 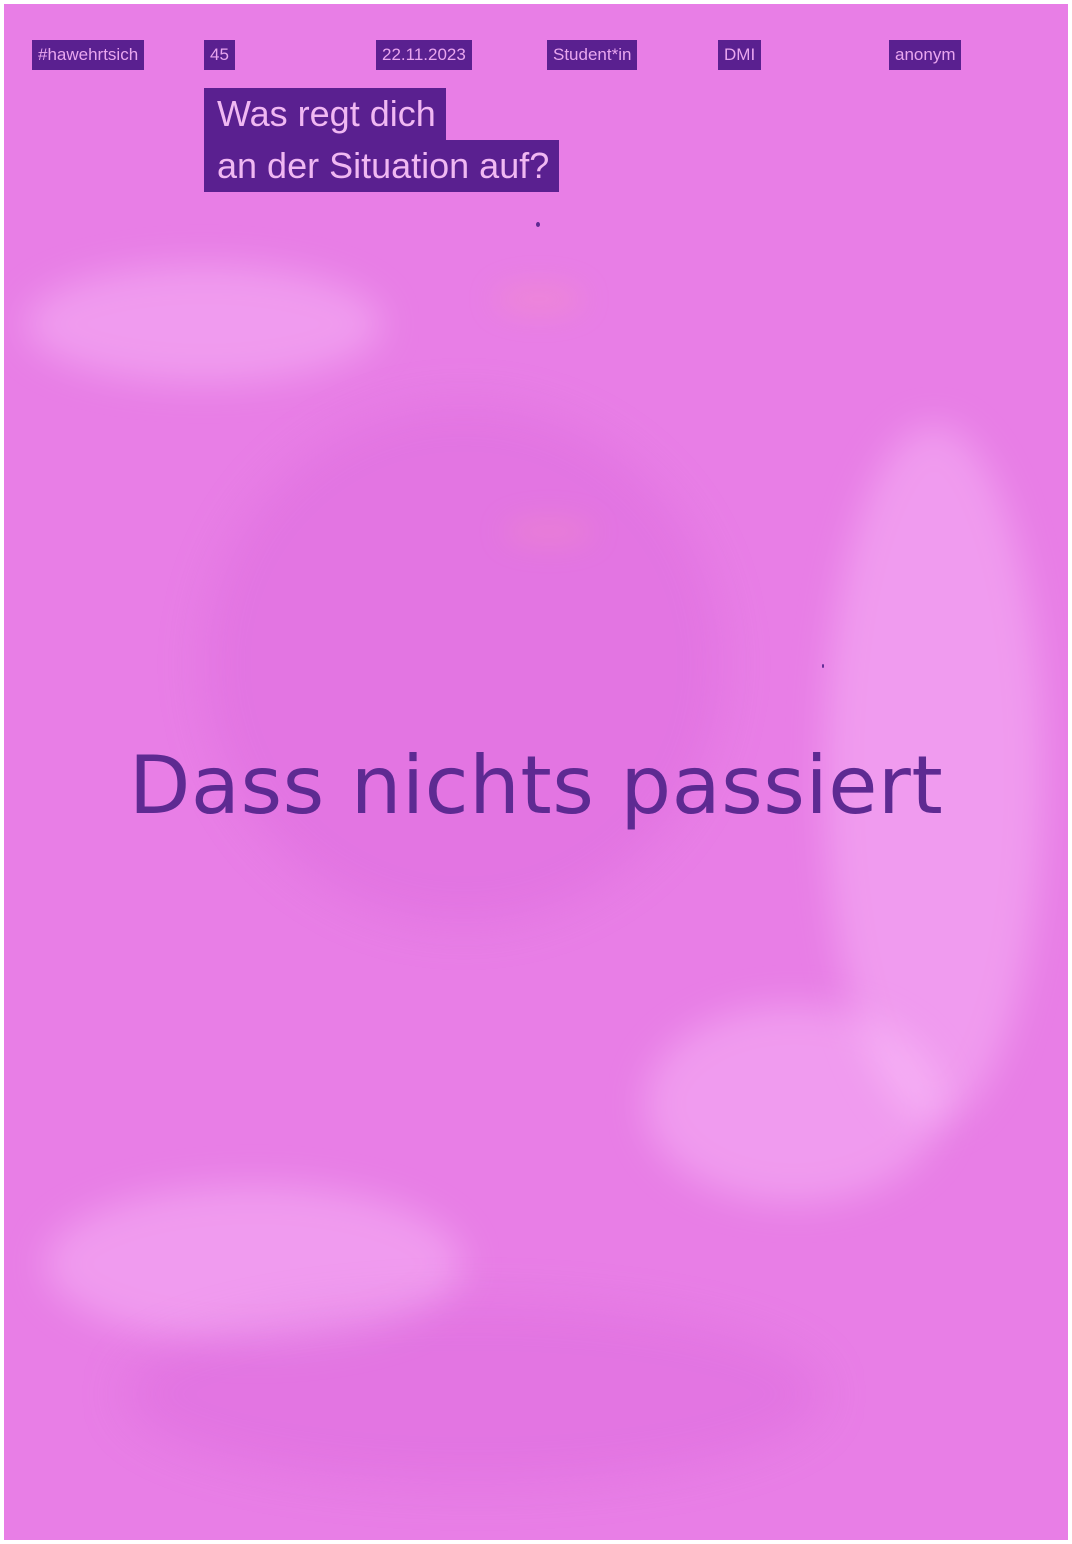 What do you see at coordinates (382, 166) in the screenshot?
I see `question-line-2: an der Situation auf?` at bounding box center [382, 166].